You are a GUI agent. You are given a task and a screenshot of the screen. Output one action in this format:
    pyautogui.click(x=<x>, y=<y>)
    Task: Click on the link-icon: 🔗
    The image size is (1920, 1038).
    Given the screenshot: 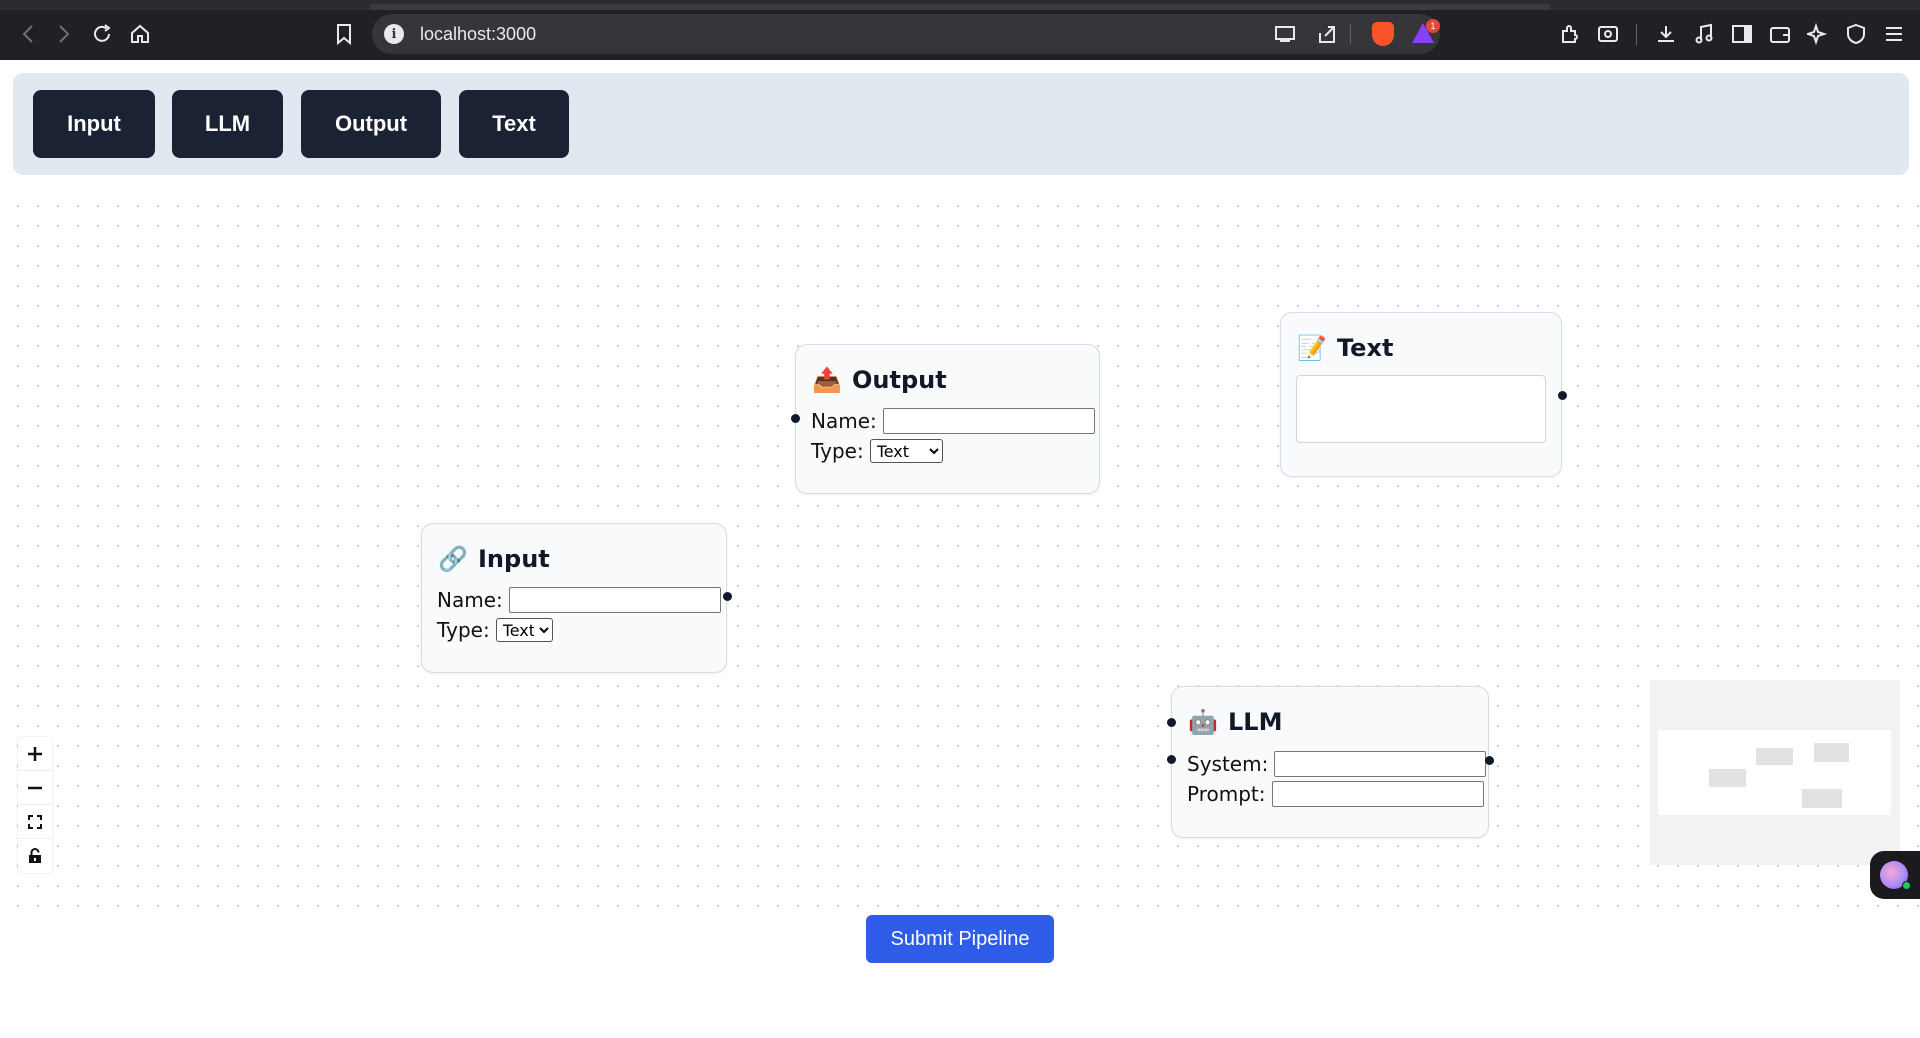 What is the action you would take?
    pyautogui.click(x=453, y=559)
    